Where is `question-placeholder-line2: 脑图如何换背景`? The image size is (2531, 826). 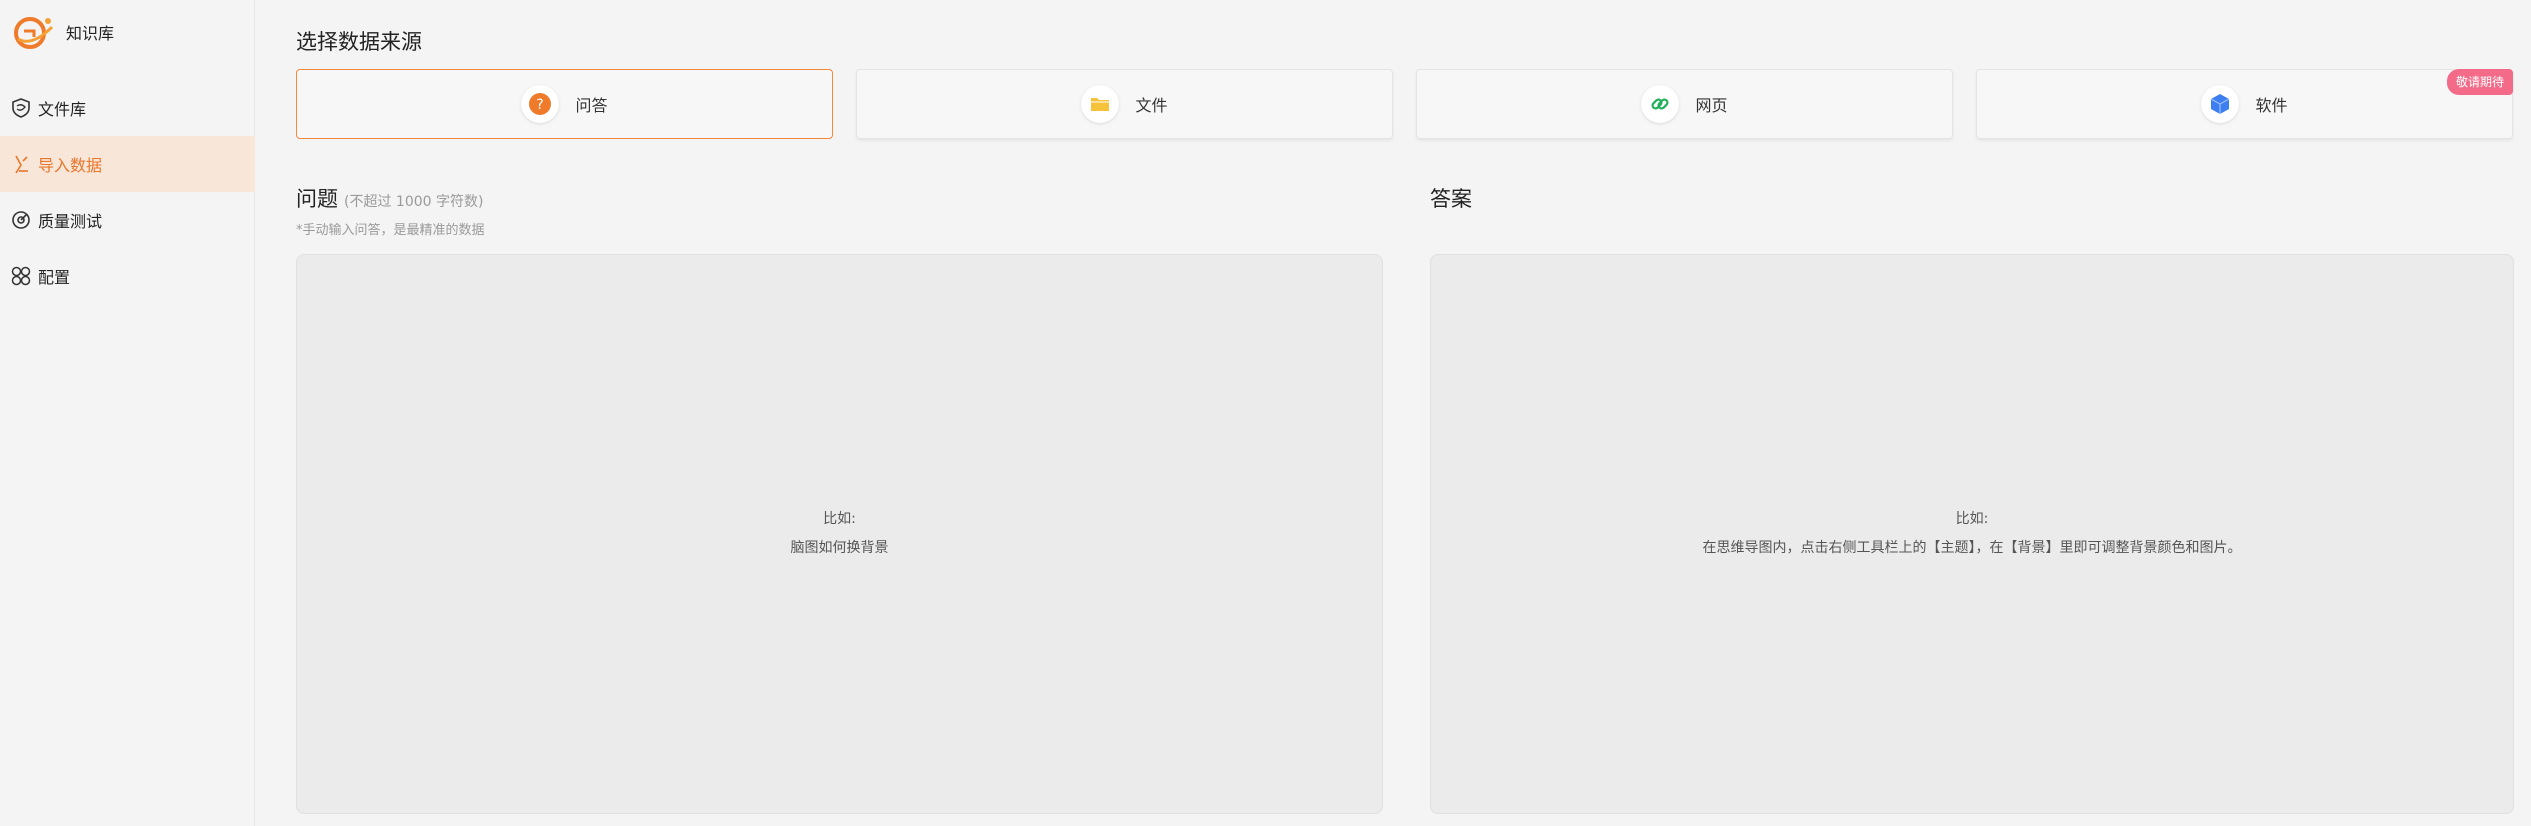
question-placeholder-line2: 脑图如何换背景 is located at coordinates (839, 548).